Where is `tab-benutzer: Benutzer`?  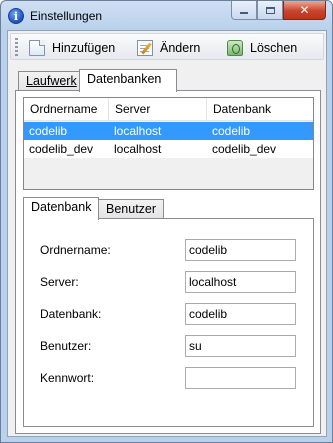
tab-benutzer: Benutzer is located at coordinates (131, 209).